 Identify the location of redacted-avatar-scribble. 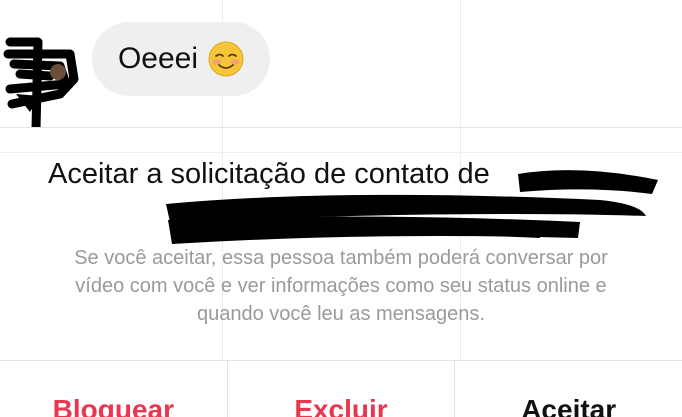
(41, 85).